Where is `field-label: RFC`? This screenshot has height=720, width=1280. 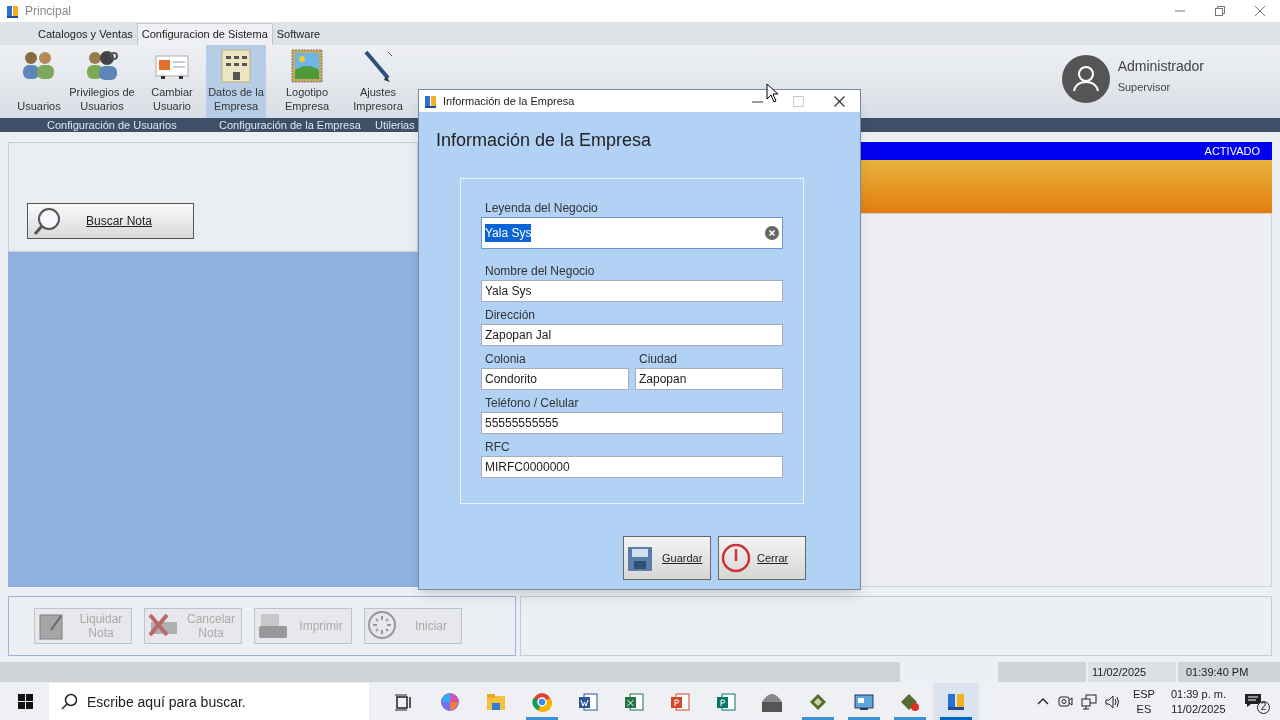 field-label: RFC is located at coordinates (498, 446).